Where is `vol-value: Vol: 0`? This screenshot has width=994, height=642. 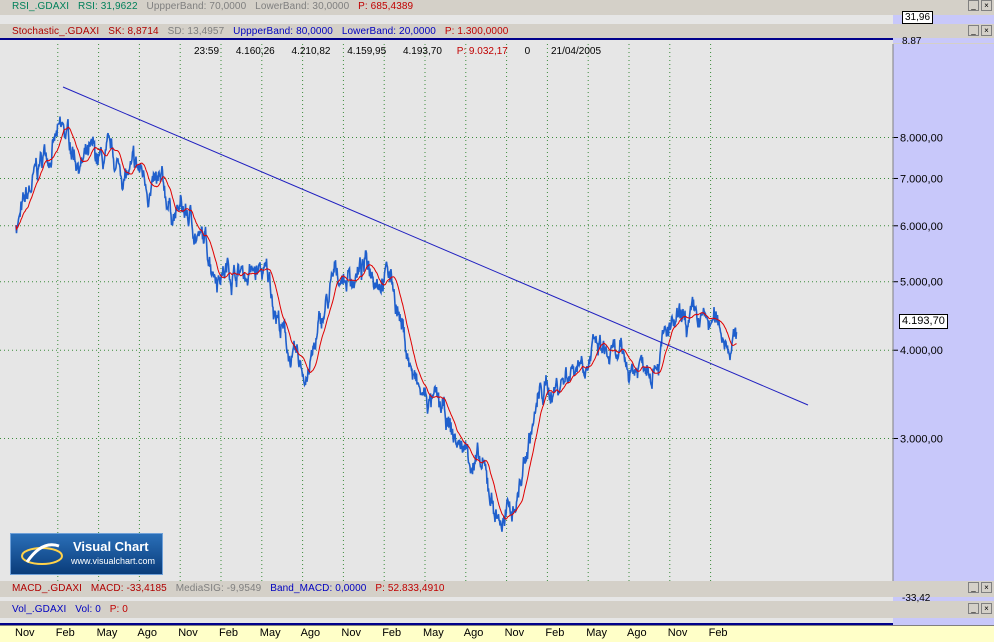 vol-value: Vol: 0 is located at coordinates (88, 609).